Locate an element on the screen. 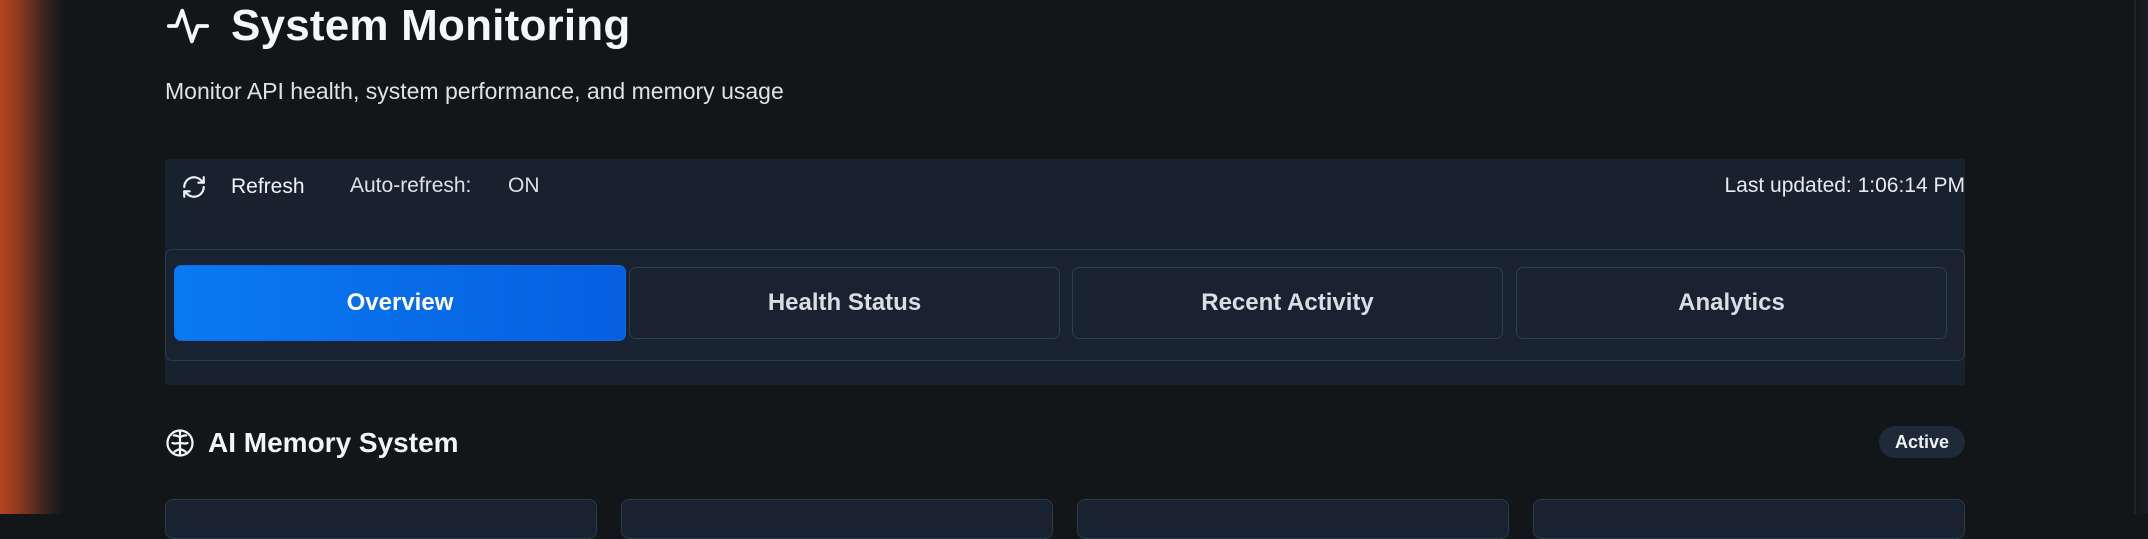  last-updated-timestamp: Last updated: 1:06:14 PM is located at coordinates (1844, 185).